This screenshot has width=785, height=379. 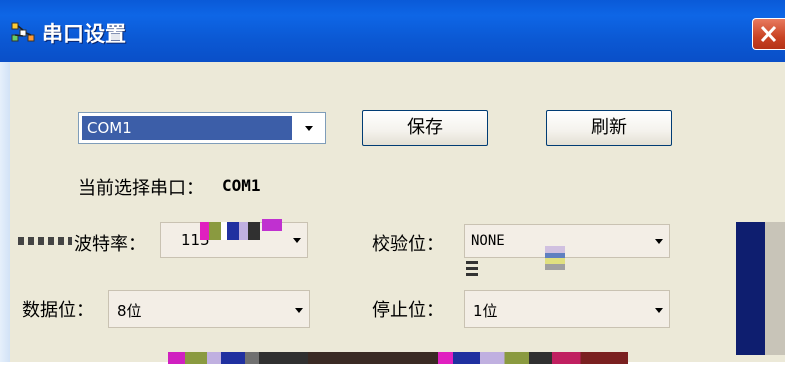 I want to click on baud-rate-label: 波特率：, so click(x=110, y=244).